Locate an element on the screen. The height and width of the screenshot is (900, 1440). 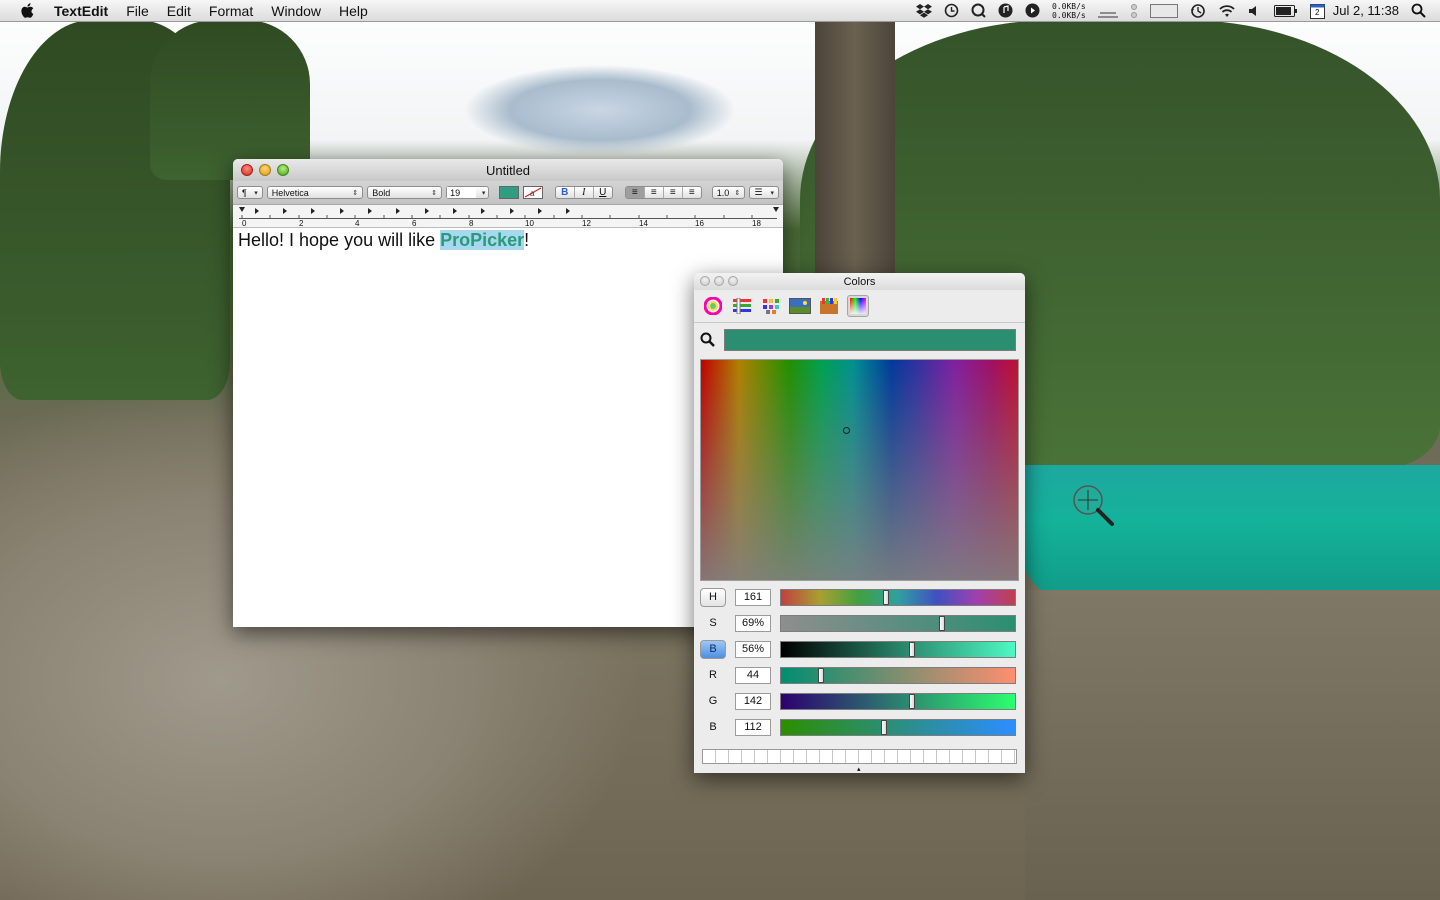
brightness-slider-row: B 56% is located at coordinates (860, 649).